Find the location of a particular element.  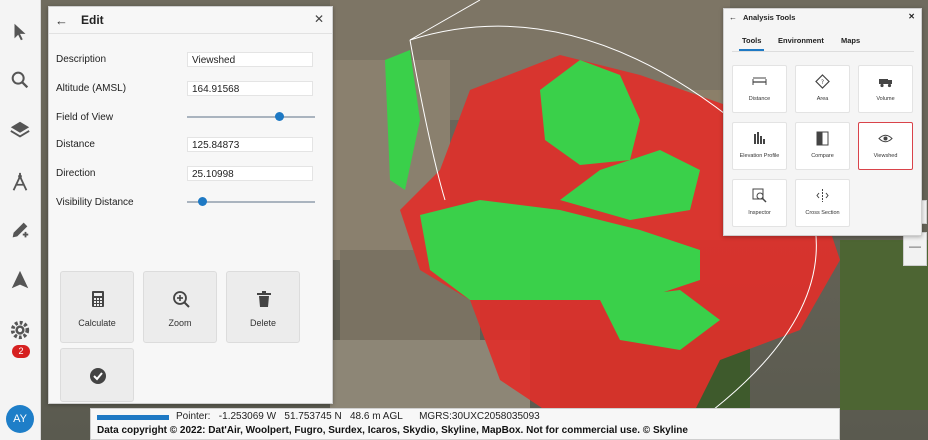

edit-panel-header: ← Edit ✕ is located at coordinates (190, 20).